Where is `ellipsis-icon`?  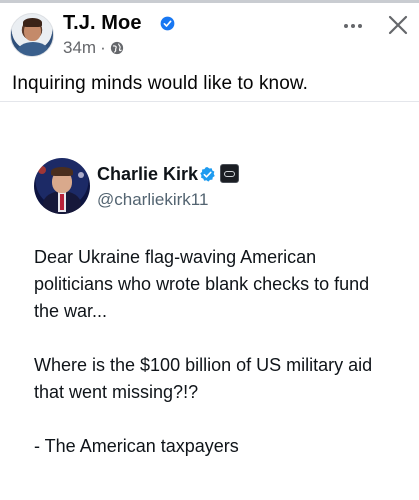 ellipsis-icon is located at coordinates (346, 26).